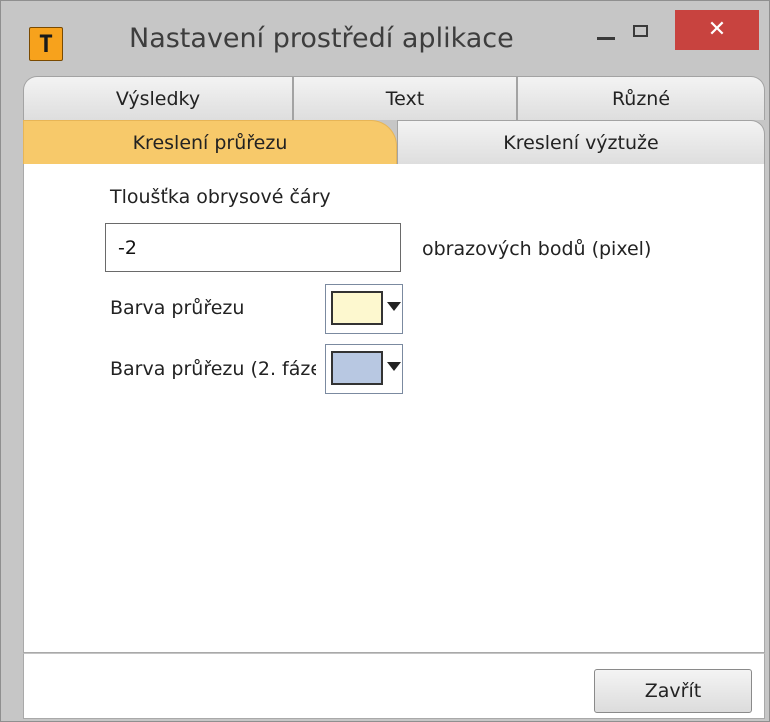  Describe the element at coordinates (673, 691) in the screenshot. I see `close-button: Zavřít` at that location.